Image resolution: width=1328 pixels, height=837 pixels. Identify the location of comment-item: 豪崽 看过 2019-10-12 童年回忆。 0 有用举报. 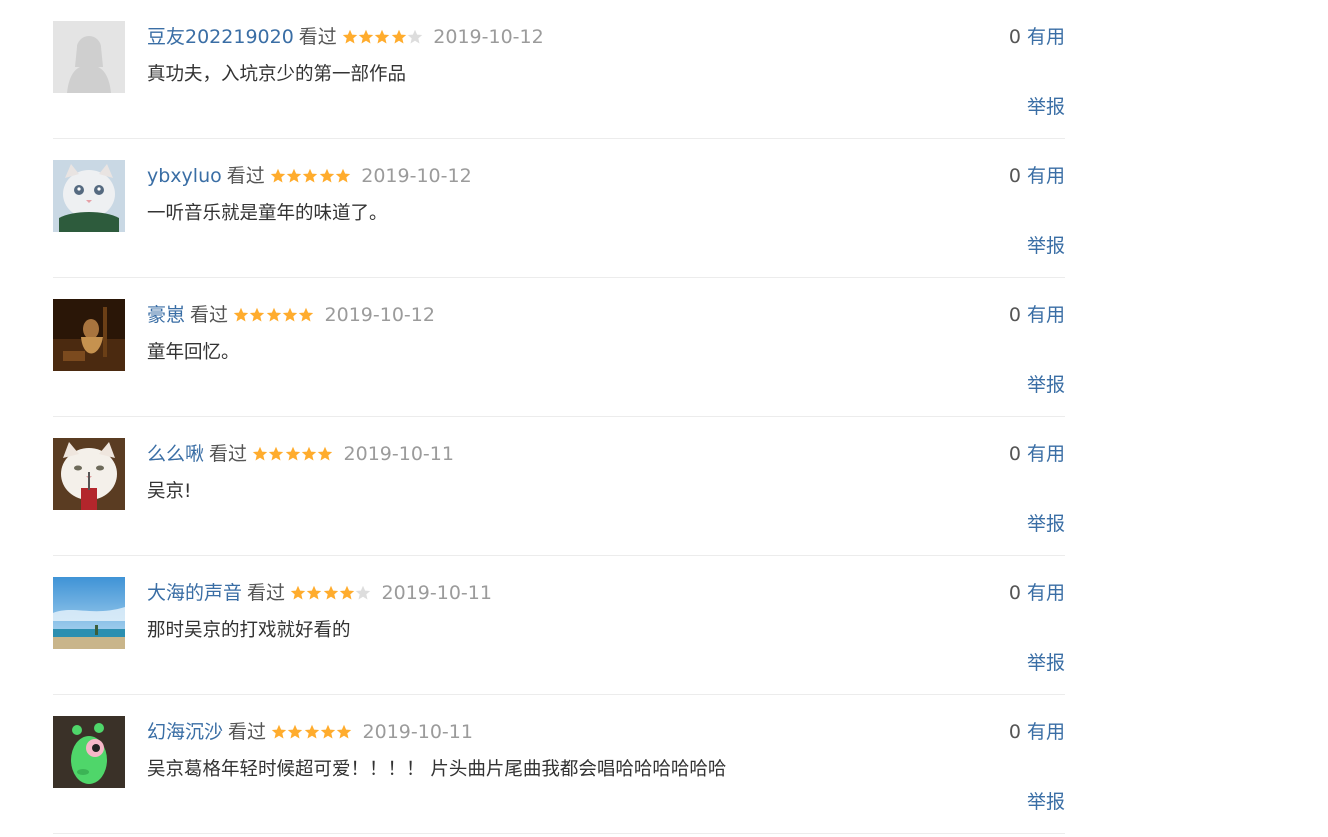
(559, 347).